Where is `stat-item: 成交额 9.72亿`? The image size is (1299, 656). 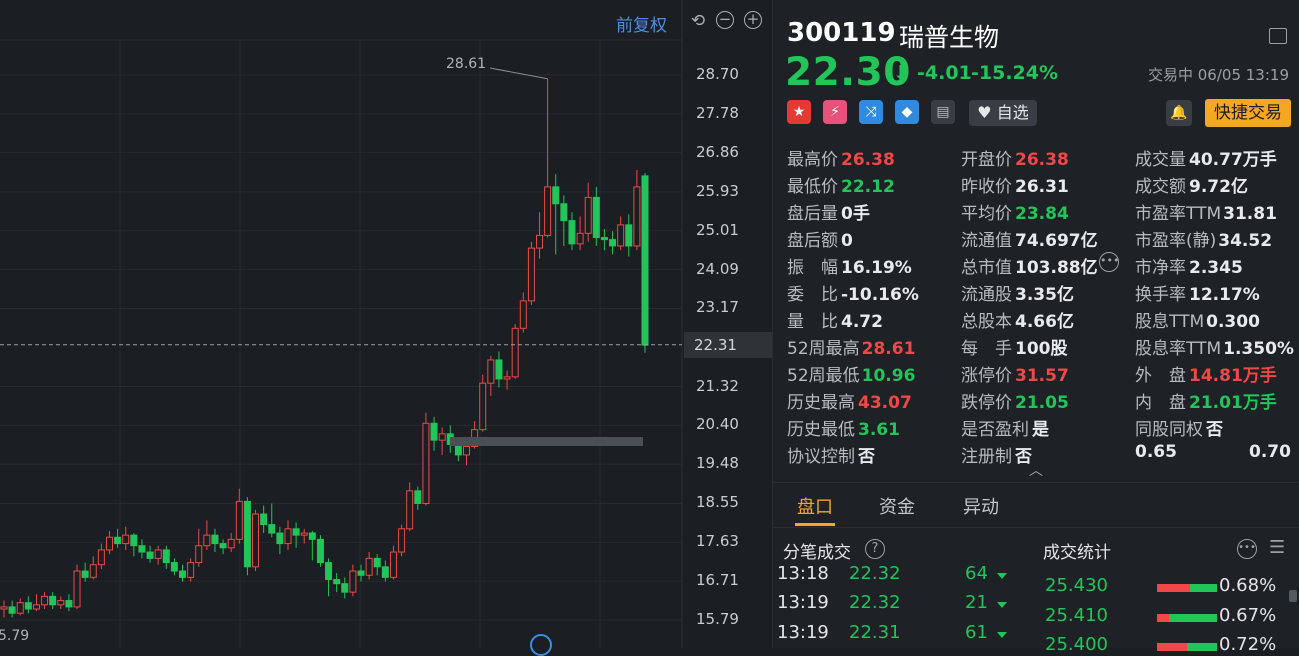
stat-item: 成交额 9.72亿 is located at coordinates (1191, 184).